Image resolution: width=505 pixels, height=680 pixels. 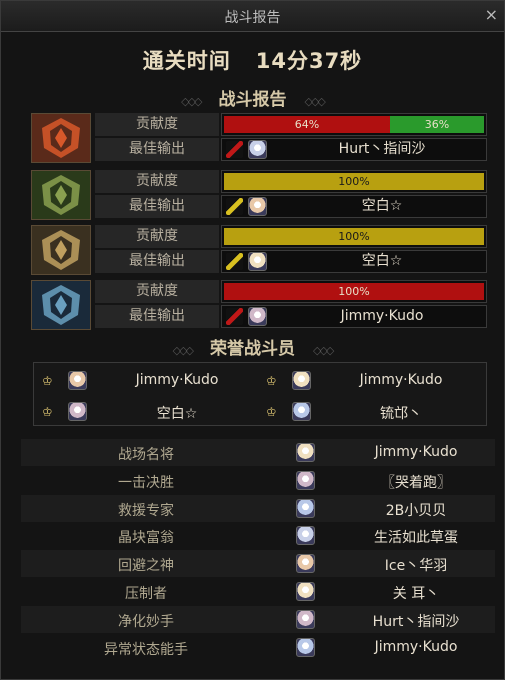 What do you see at coordinates (252, 16) in the screenshot?
I see `title-bar: 战斗报告 ×` at bounding box center [252, 16].